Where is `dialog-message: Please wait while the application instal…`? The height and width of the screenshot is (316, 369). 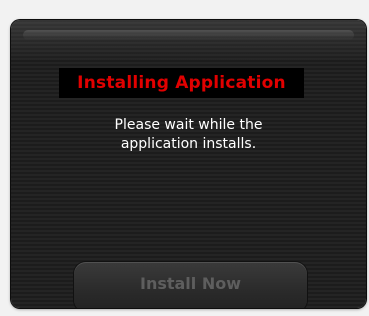 dialog-message: Please wait while the application instal… is located at coordinates (188, 135).